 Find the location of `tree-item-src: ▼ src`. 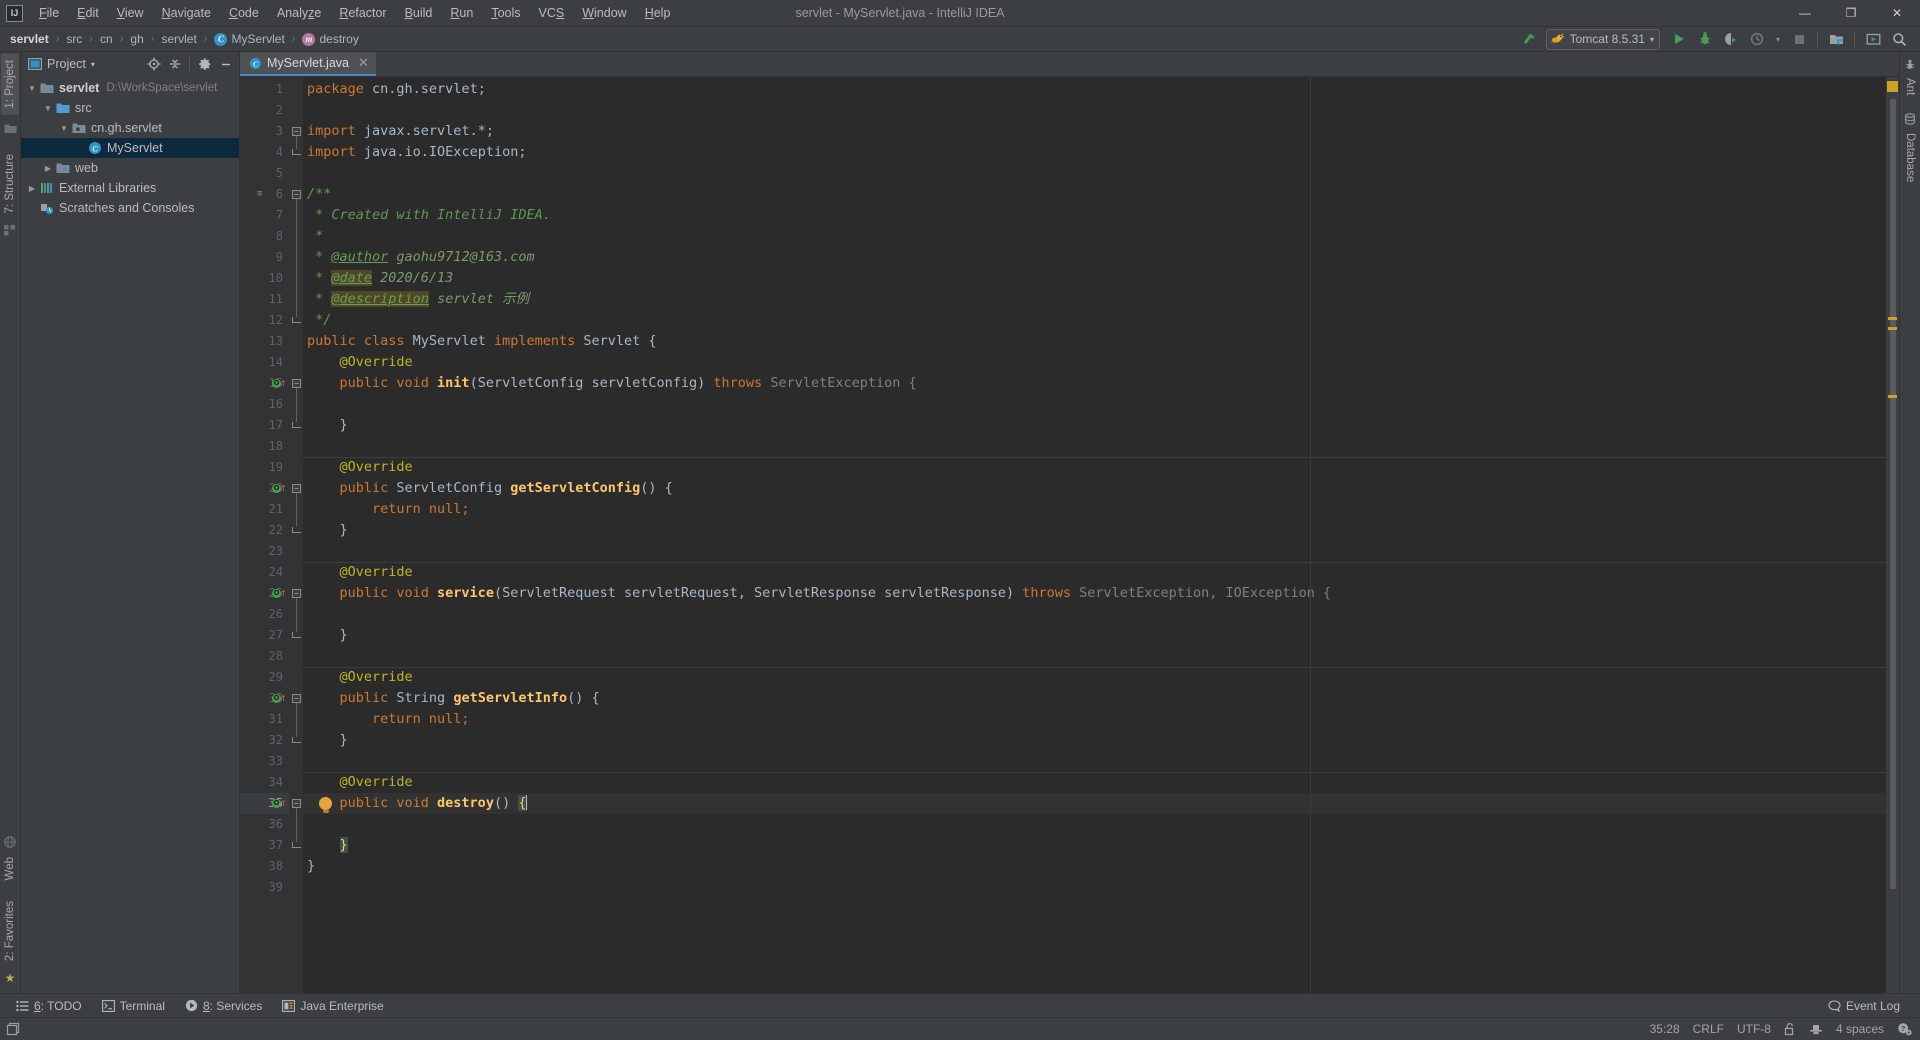

tree-item-src: ▼ src is located at coordinates (130, 108).